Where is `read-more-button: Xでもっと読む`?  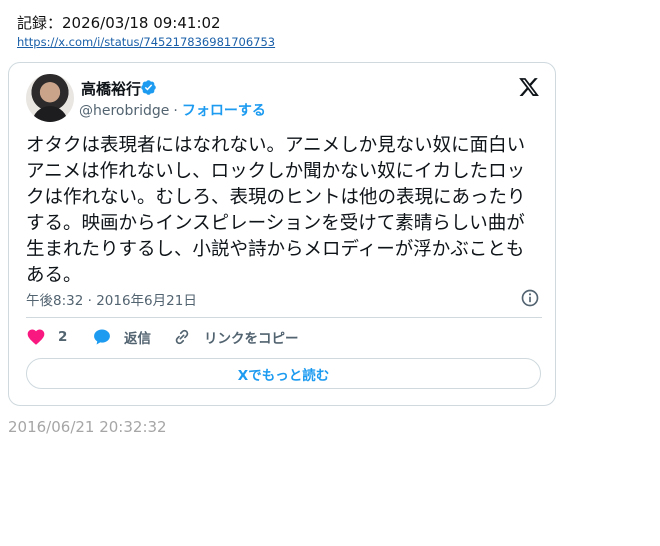 read-more-button: Xでもっと読む is located at coordinates (283, 373).